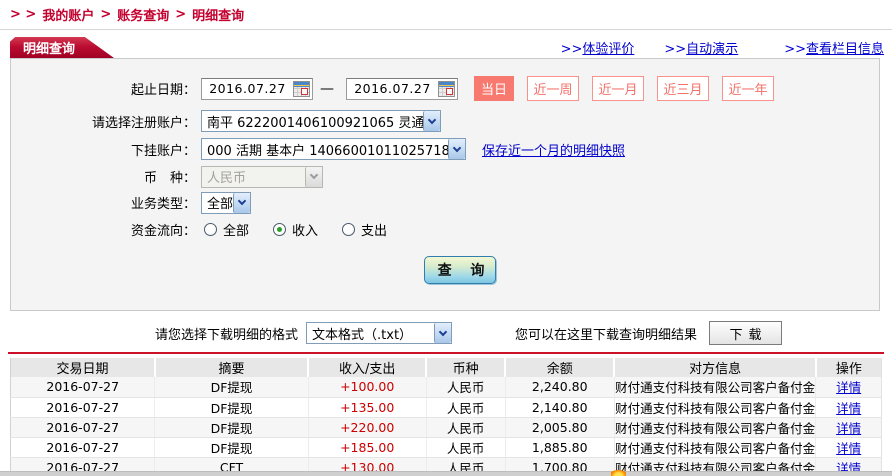  I want to click on breadcrumb-item-account-query: 账务查询, so click(143, 14).